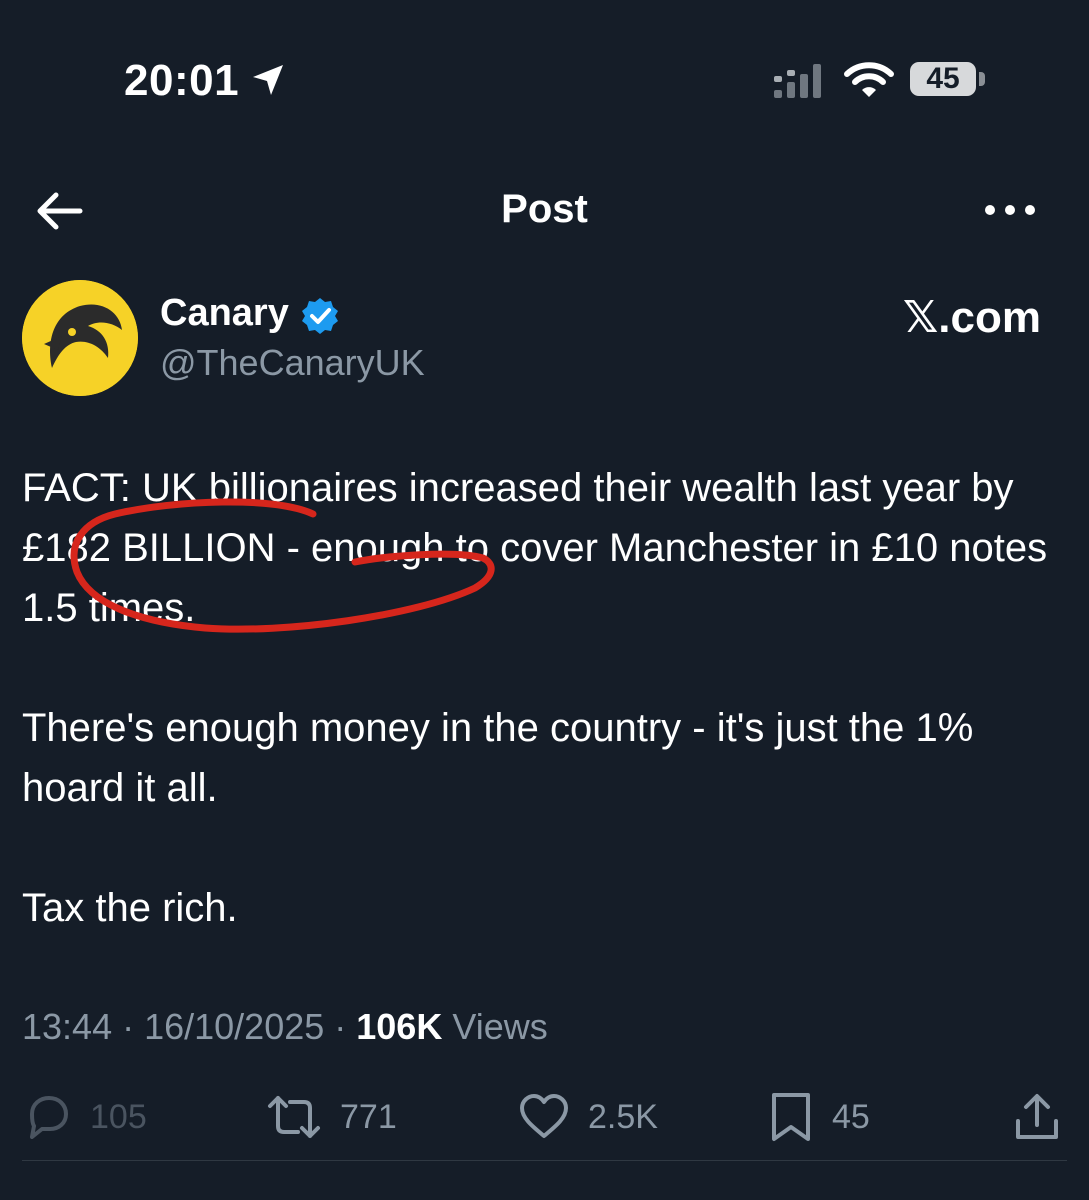 Image resolution: width=1089 pixels, height=1200 pixels. I want to click on reply-icon, so click(49, 1117).